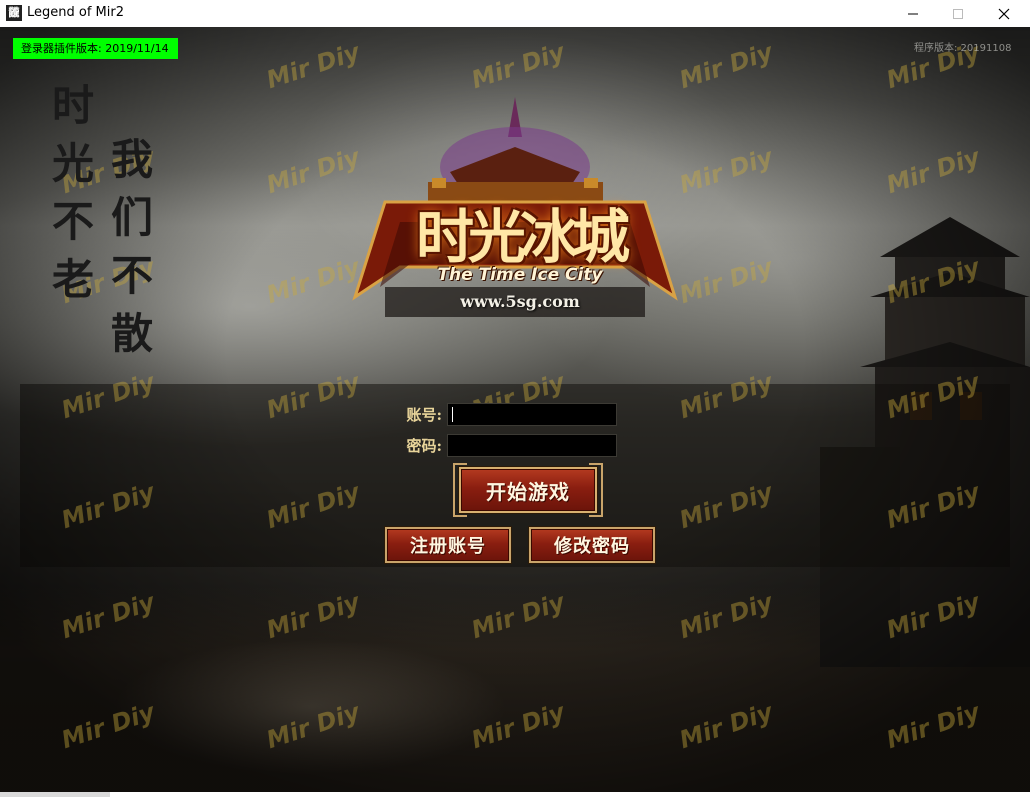 Image resolution: width=1030 pixels, height=797 pixels. What do you see at coordinates (14, 13) in the screenshot?
I see `app-icon: 龖` at bounding box center [14, 13].